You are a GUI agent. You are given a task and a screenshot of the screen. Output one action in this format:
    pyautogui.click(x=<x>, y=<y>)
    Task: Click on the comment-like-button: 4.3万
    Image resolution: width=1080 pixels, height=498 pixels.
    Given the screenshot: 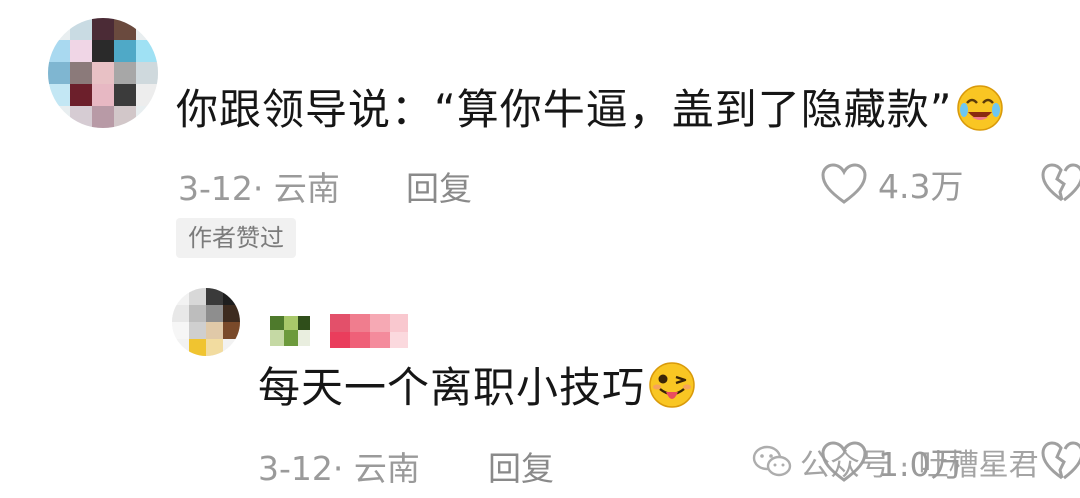 What is the action you would take?
    pyautogui.click(x=891, y=184)
    